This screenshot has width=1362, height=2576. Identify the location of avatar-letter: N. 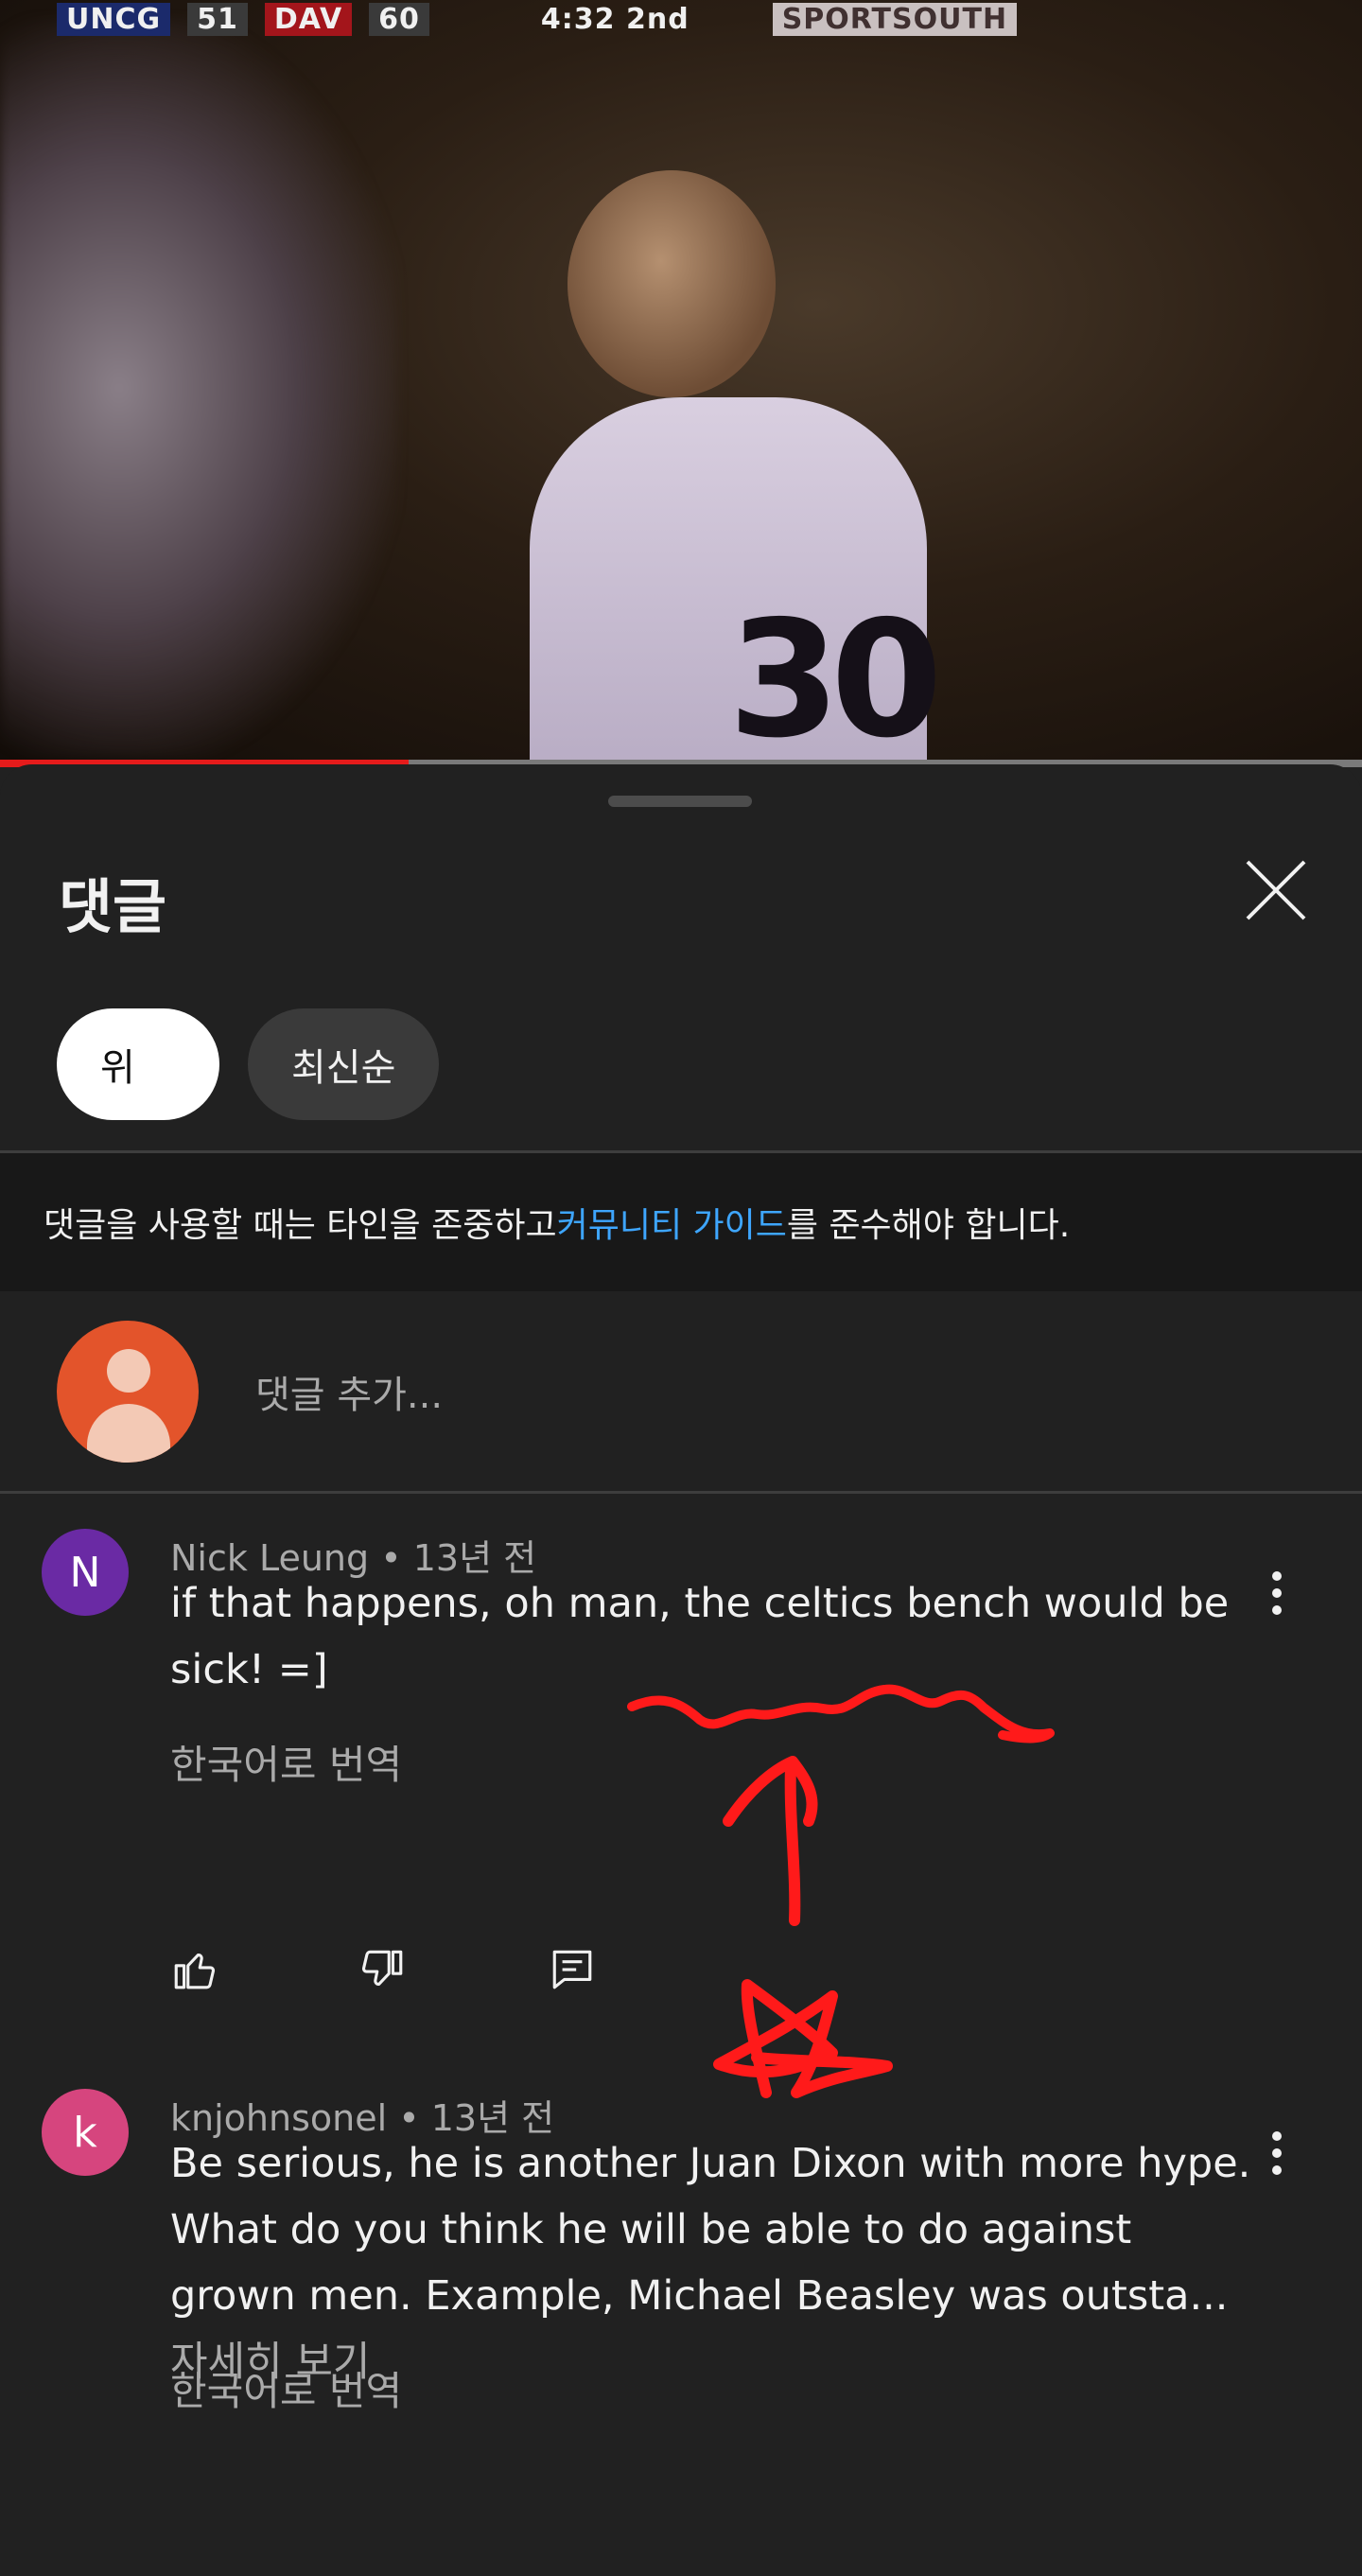
(85, 1573).